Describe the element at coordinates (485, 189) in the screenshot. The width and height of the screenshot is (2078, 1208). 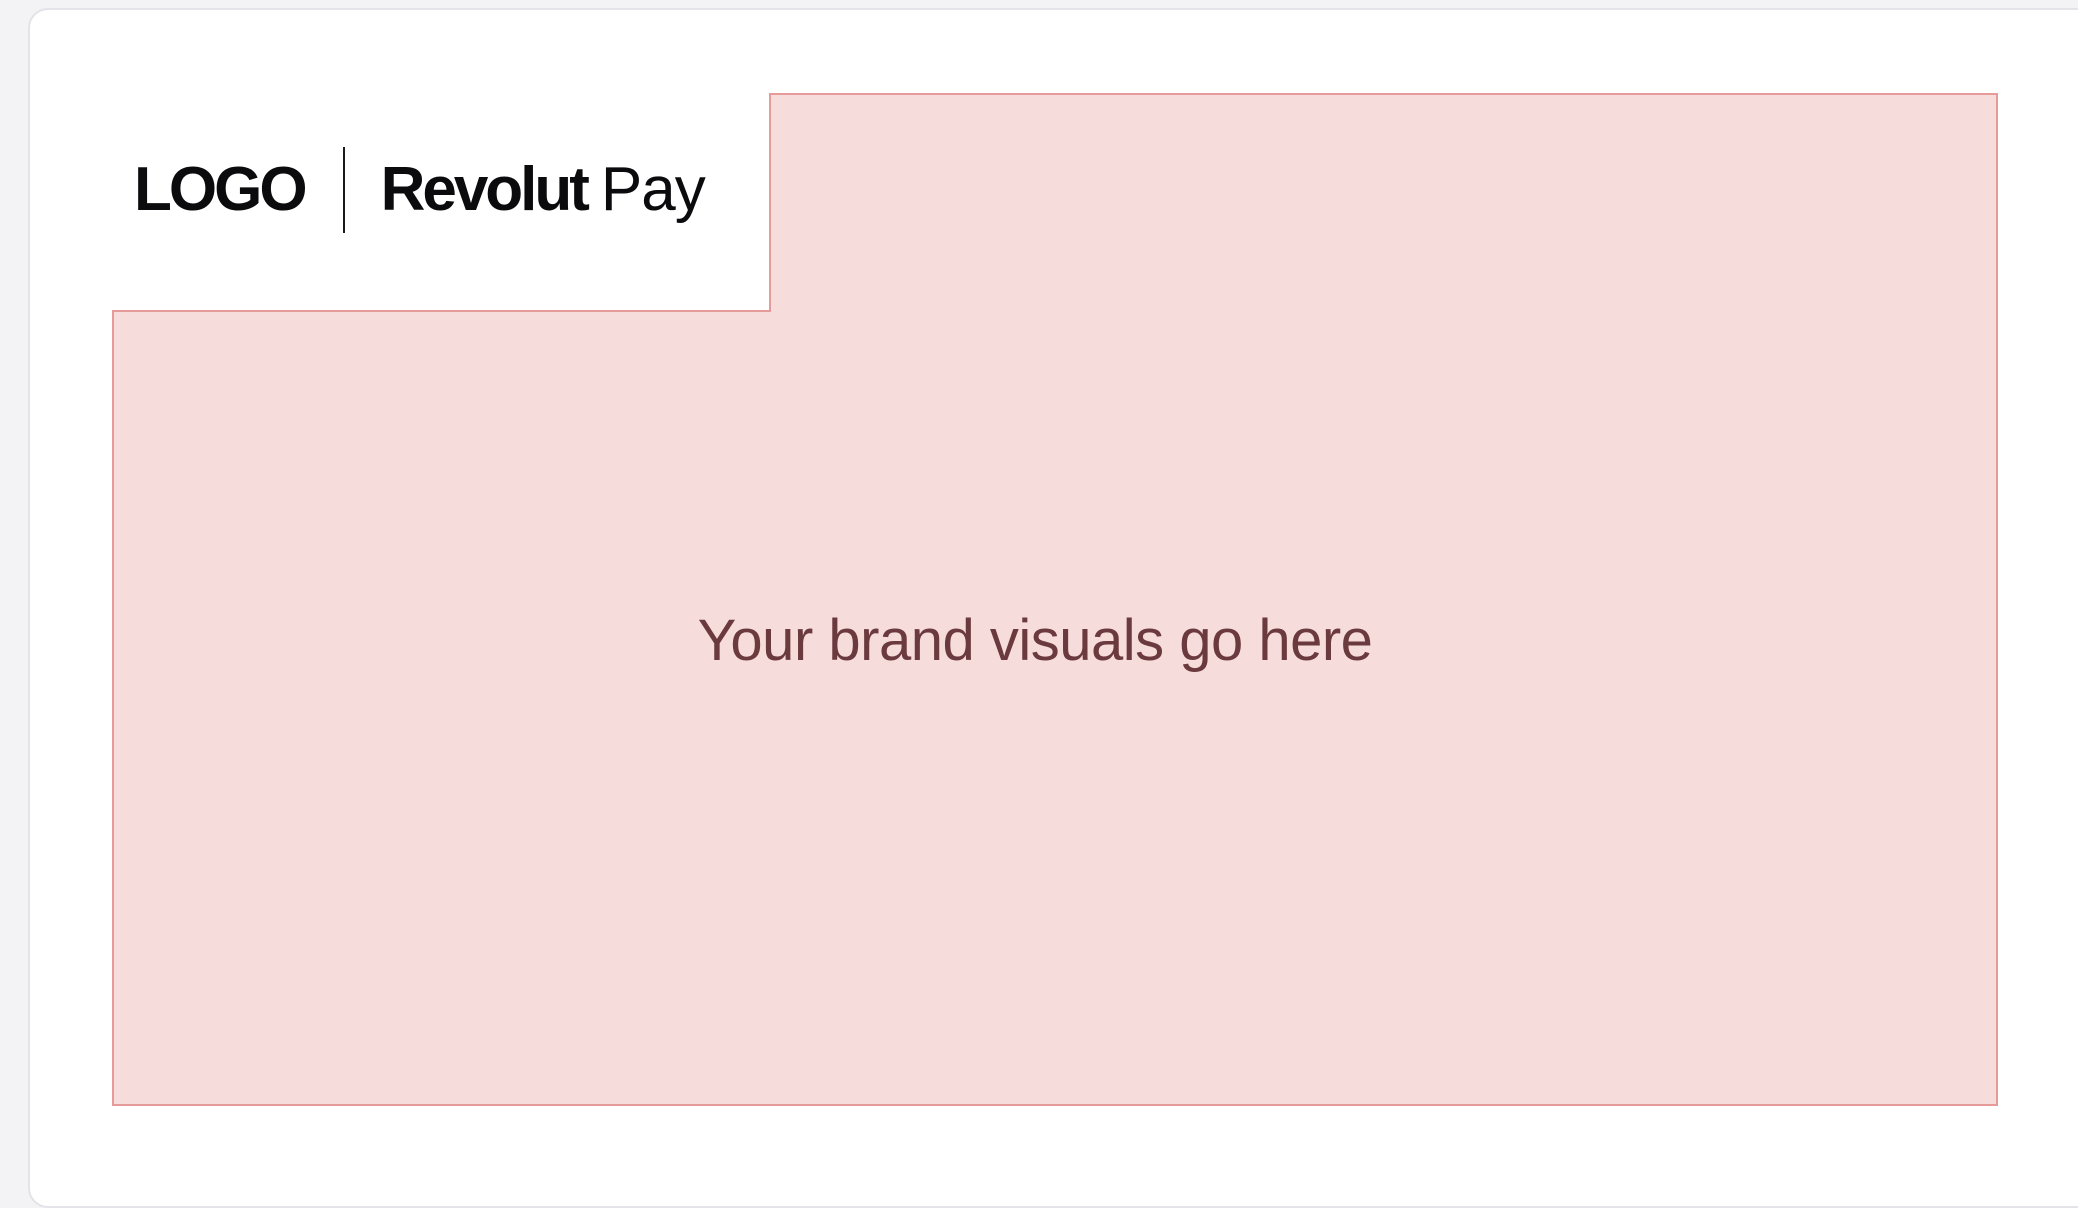
I see `revolut-wordmark: Revolut` at that location.